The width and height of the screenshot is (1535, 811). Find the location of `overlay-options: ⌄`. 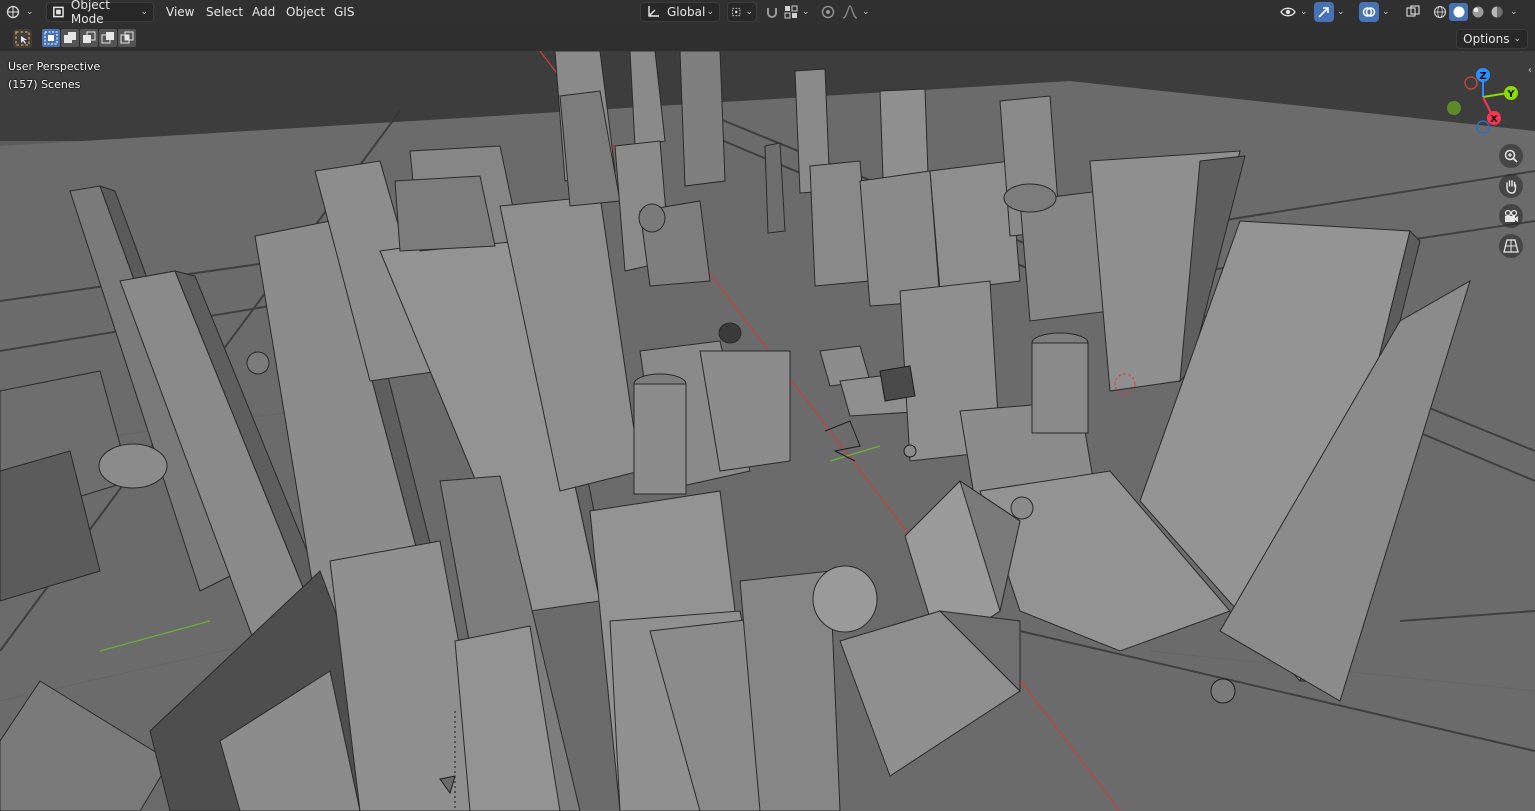

overlay-options: ⌄ is located at coordinates (1387, 12).